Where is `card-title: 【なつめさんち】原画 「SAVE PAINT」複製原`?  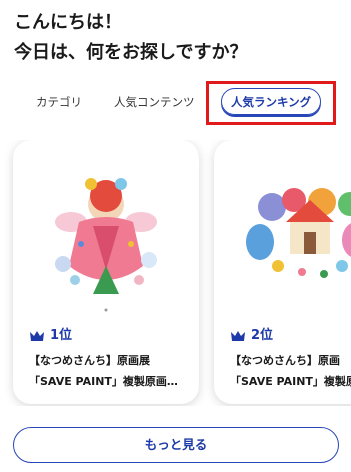 card-title: 【なつめさんち】原画 「SAVE PAINT」複製原 is located at coordinates (290, 371).